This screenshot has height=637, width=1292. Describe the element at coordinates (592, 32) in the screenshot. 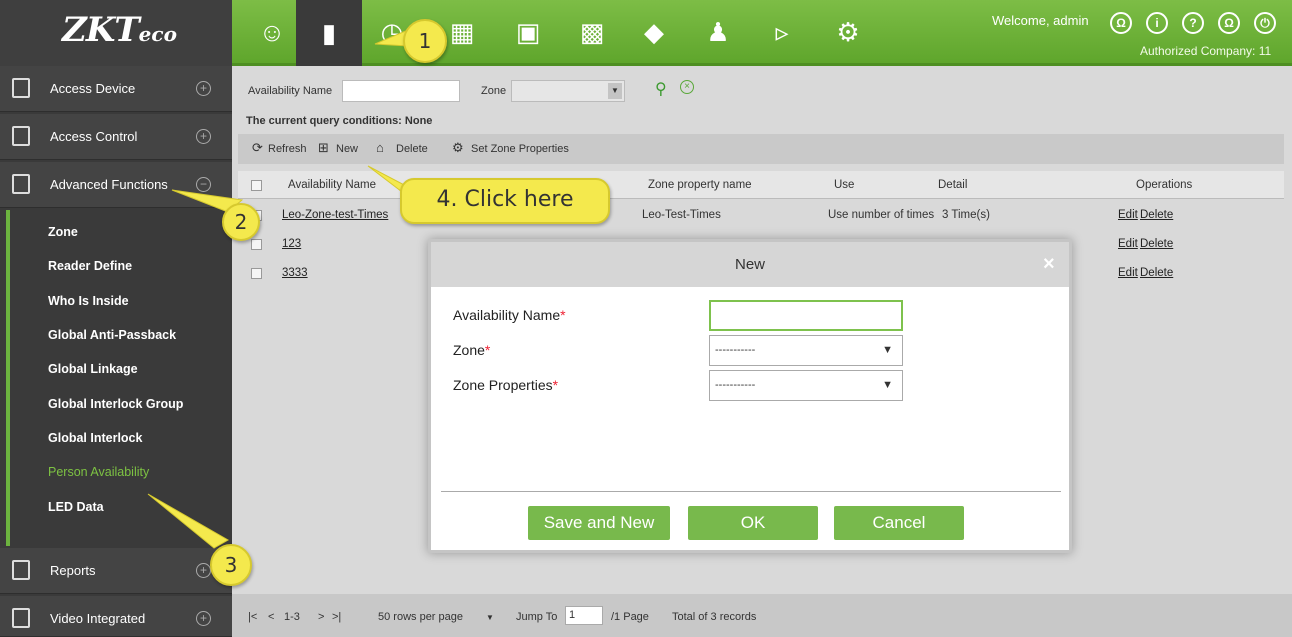

I see `visitor-card-icon: ▩` at that location.